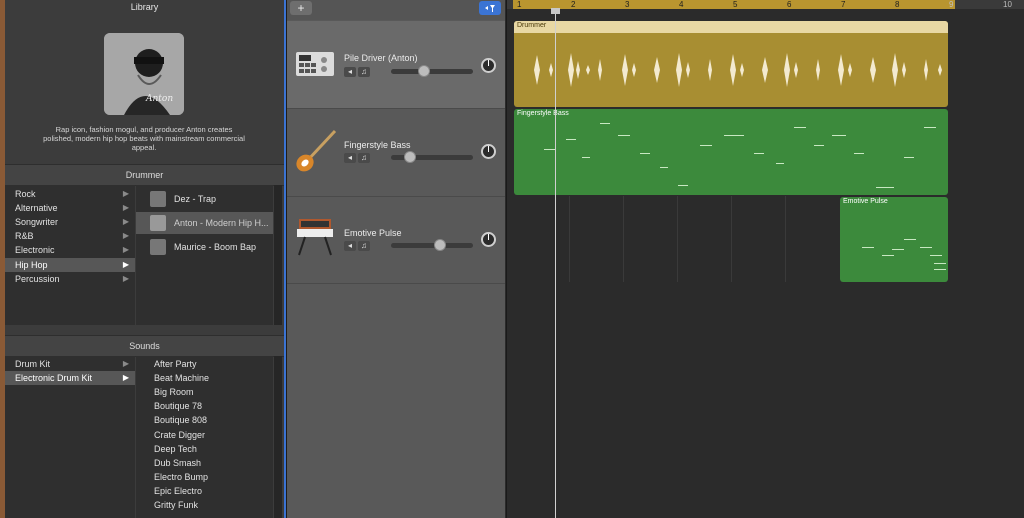 This screenshot has width=1024, height=518. What do you see at coordinates (1007, 4) in the screenshot?
I see `bar-number: 10` at bounding box center [1007, 4].